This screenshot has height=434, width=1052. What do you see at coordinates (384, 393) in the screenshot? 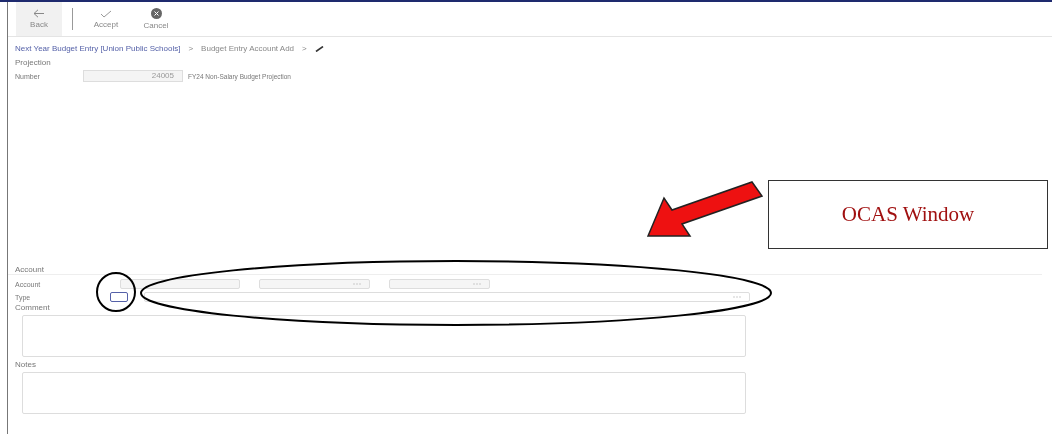
I see `notes-field` at bounding box center [384, 393].